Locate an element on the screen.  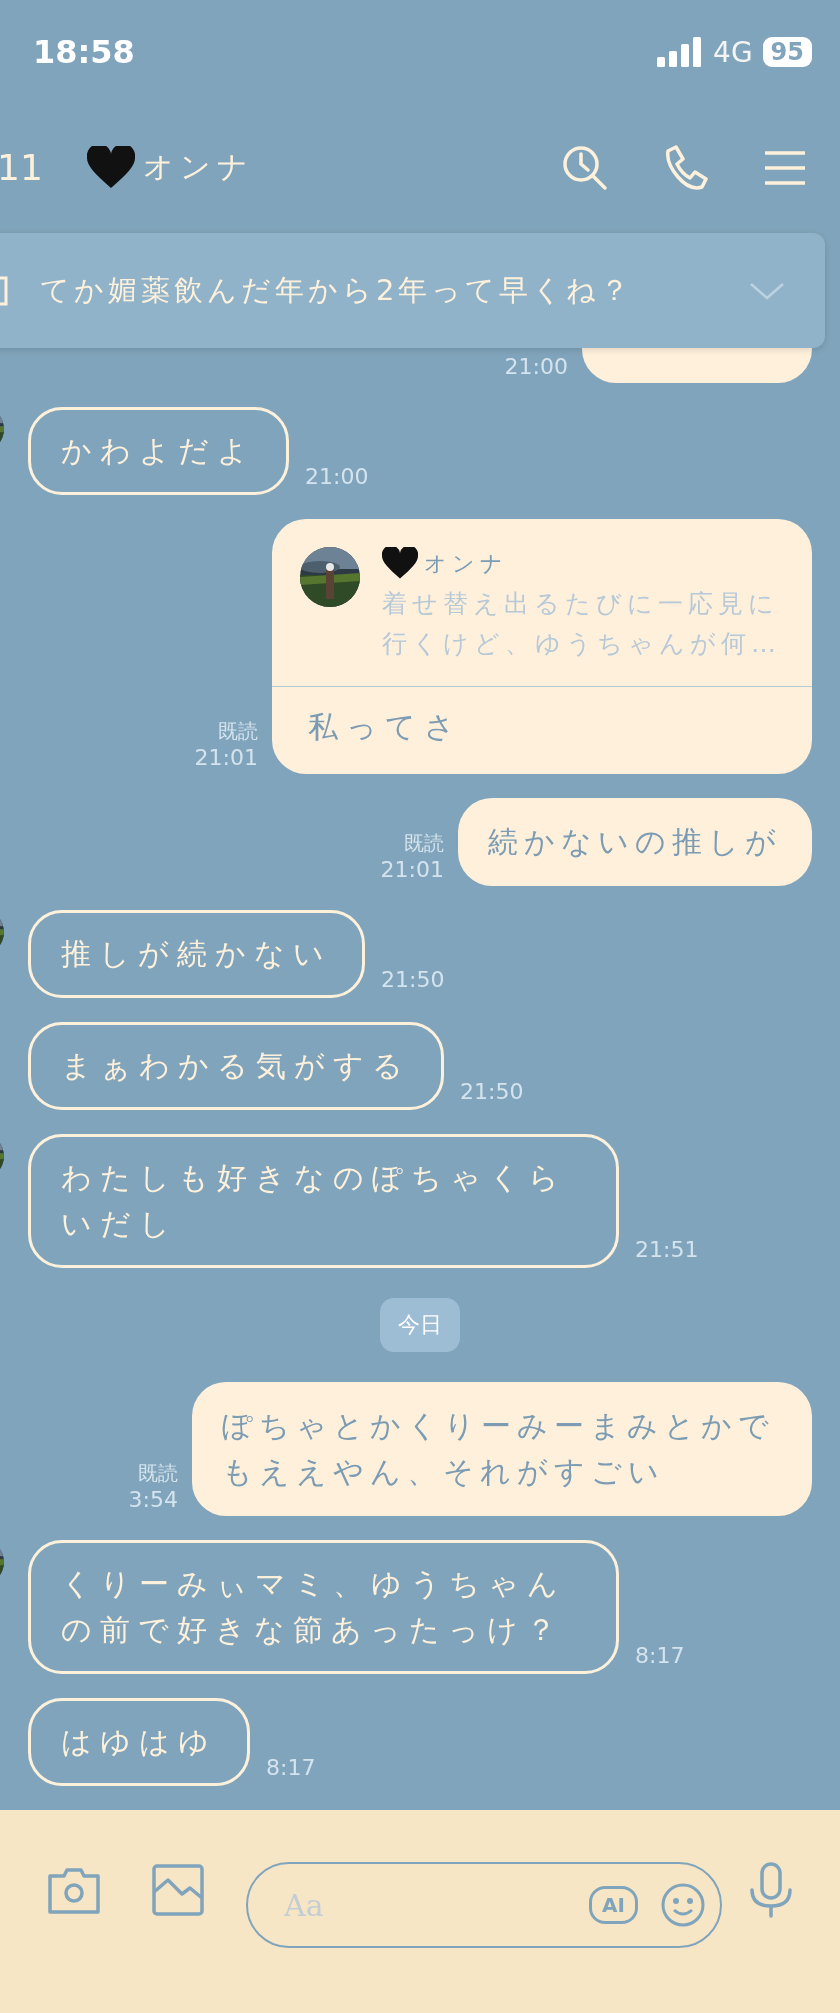
unread-count: 11 is located at coordinates (43, 167).